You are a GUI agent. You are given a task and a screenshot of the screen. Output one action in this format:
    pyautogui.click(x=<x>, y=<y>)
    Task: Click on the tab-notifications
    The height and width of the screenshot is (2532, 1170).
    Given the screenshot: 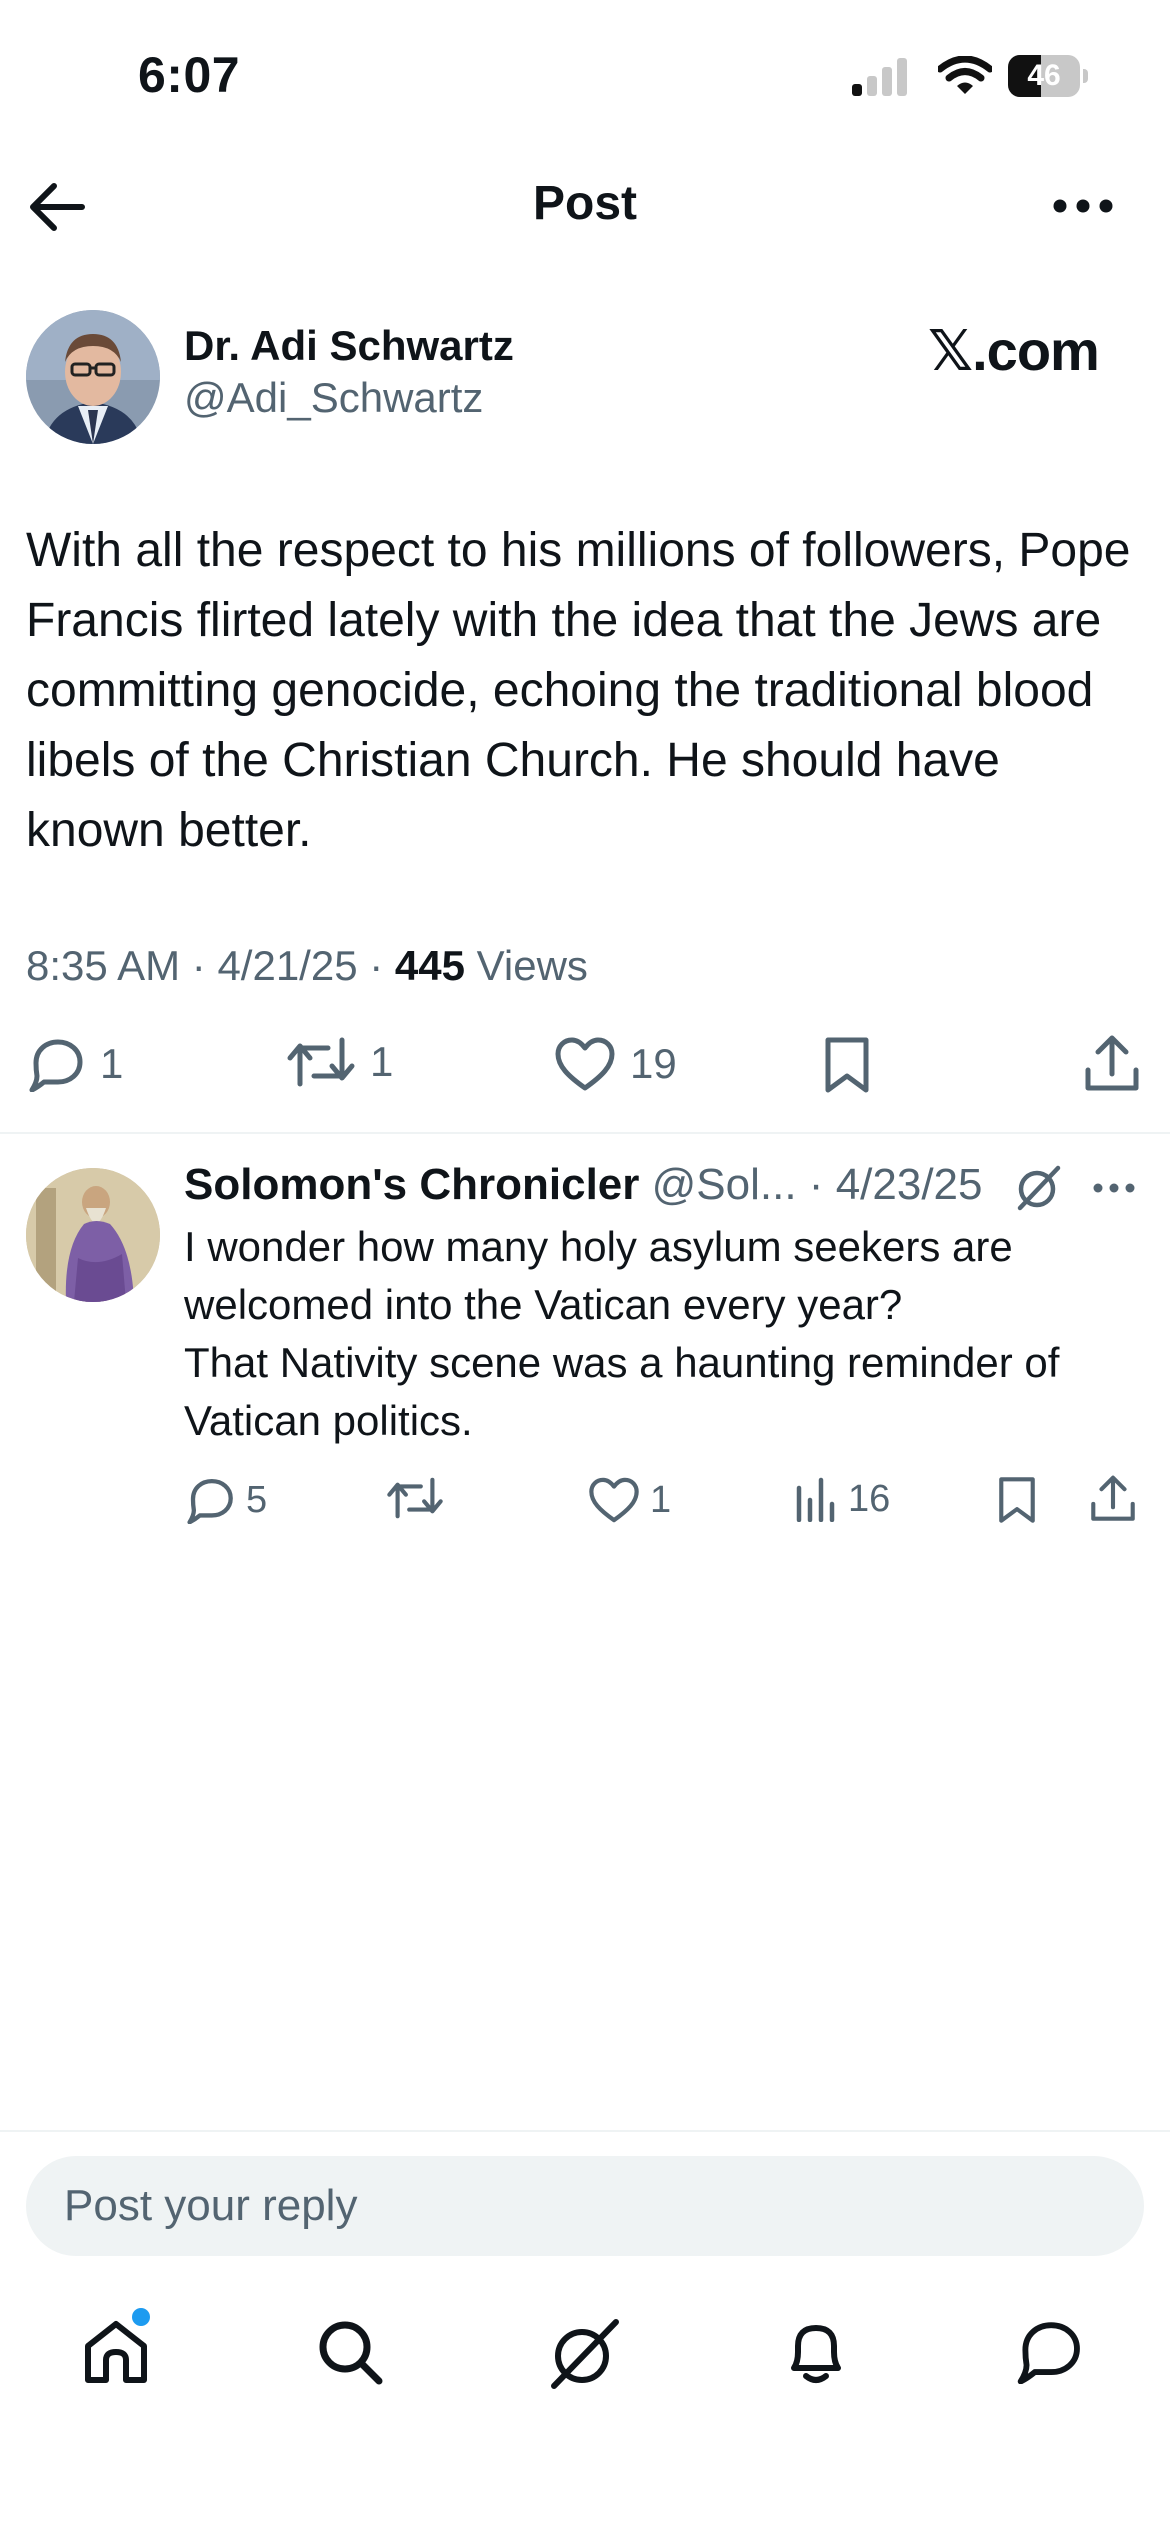 What is the action you would take?
    pyautogui.click(x=816, y=2353)
    